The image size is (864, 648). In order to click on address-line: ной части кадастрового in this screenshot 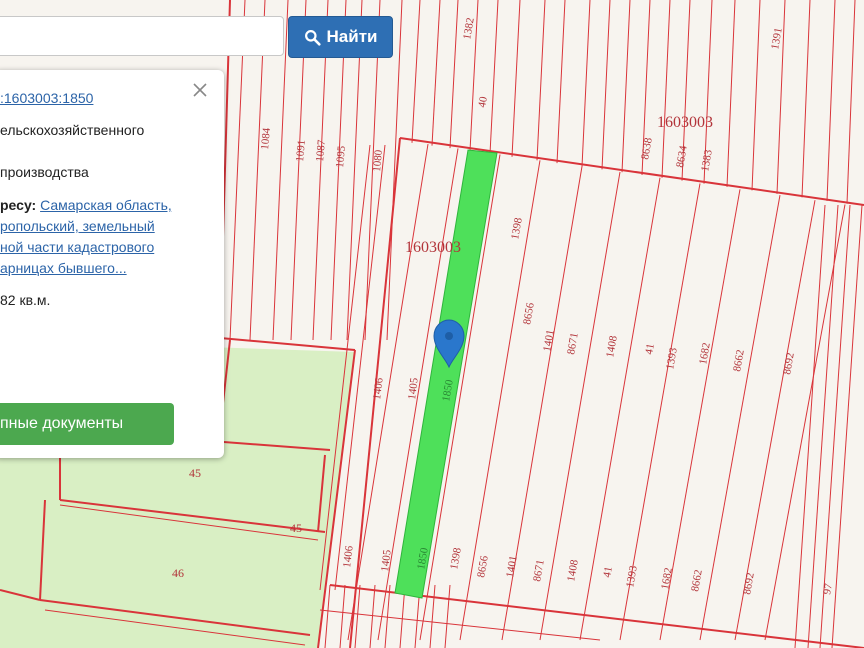, I will do `click(77, 247)`.